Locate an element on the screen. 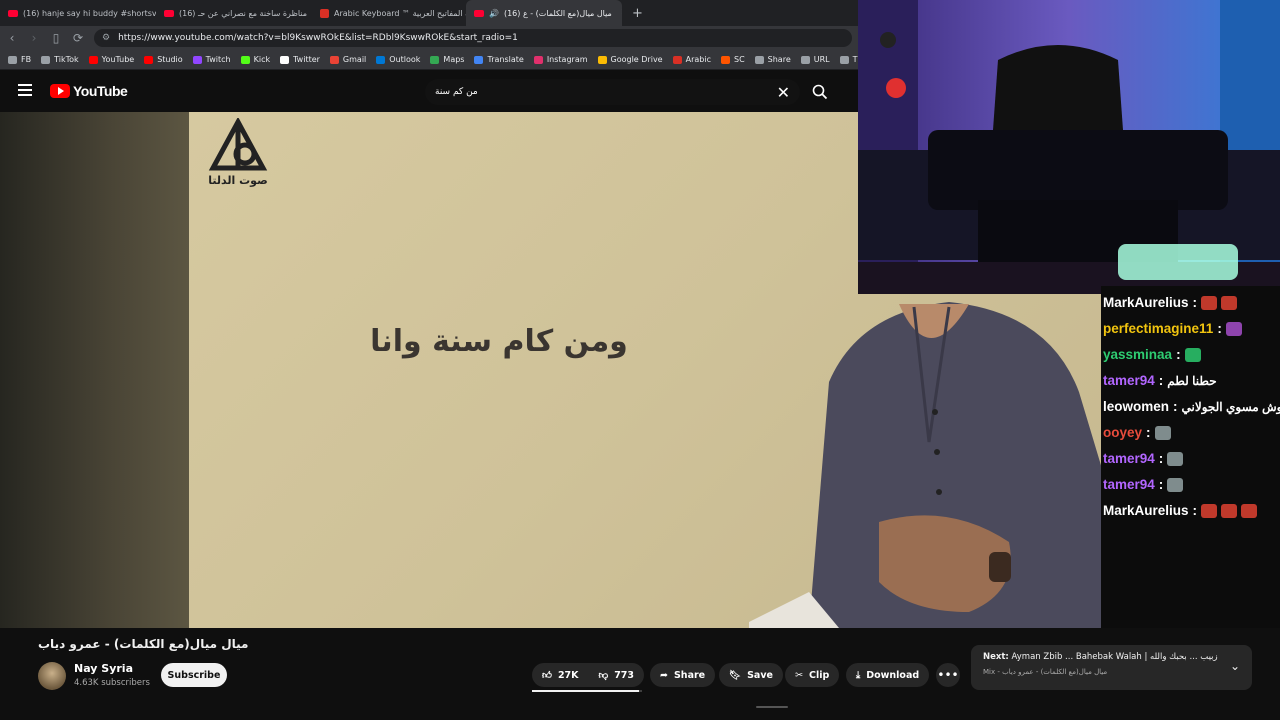 The width and height of the screenshot is (1280, 720). like-button: 👍︎ 27K is located at coordinates (560, 675).